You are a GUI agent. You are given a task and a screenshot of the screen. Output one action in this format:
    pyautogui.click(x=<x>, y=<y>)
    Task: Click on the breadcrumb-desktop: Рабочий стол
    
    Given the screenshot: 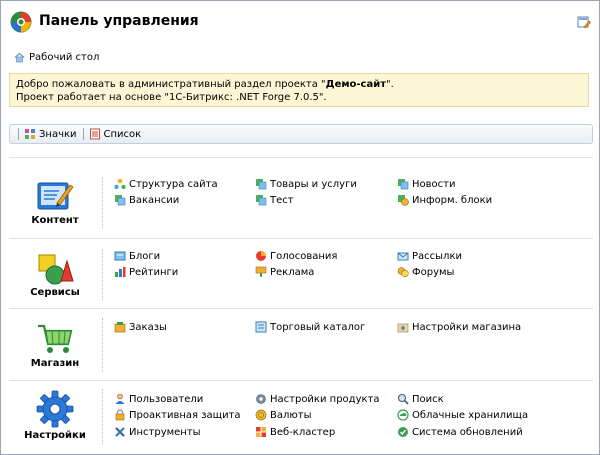 What is the action you would take?
    pyautogui.click(x=64, y=57)
    